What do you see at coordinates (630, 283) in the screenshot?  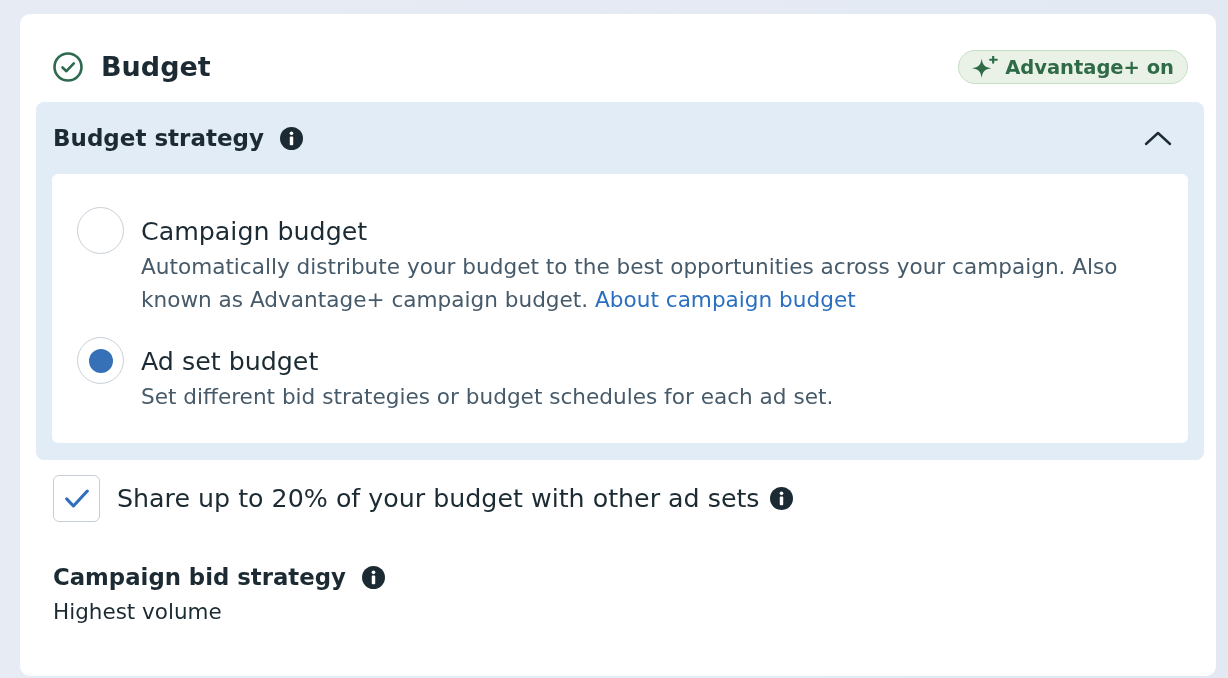 I see `option-description: Automatically distribute your budget to the best opportunities across your campaign. Also known as Advantage+ campaign budget. About campaign budget` at bounding box center [630, 283].